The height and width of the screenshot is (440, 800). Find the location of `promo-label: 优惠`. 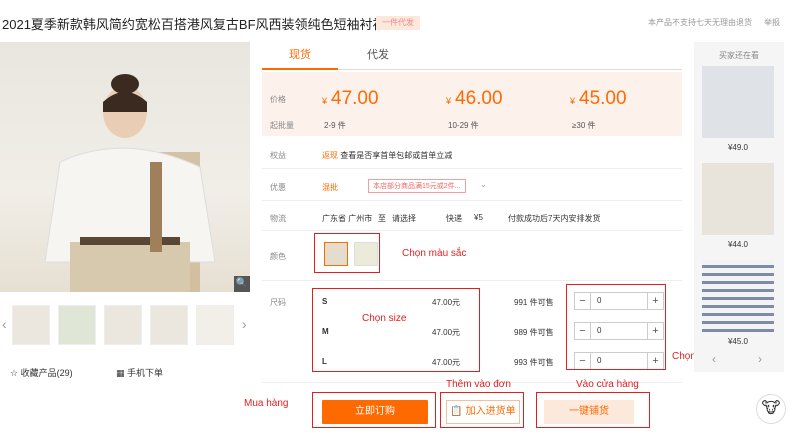

promo-label: 优惠 is located at coordinates (278, 187).